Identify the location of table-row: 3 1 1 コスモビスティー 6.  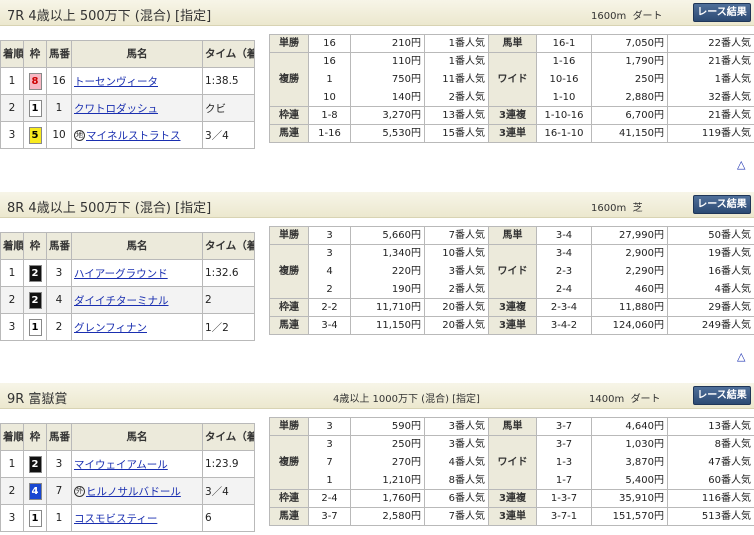
(127, 518).